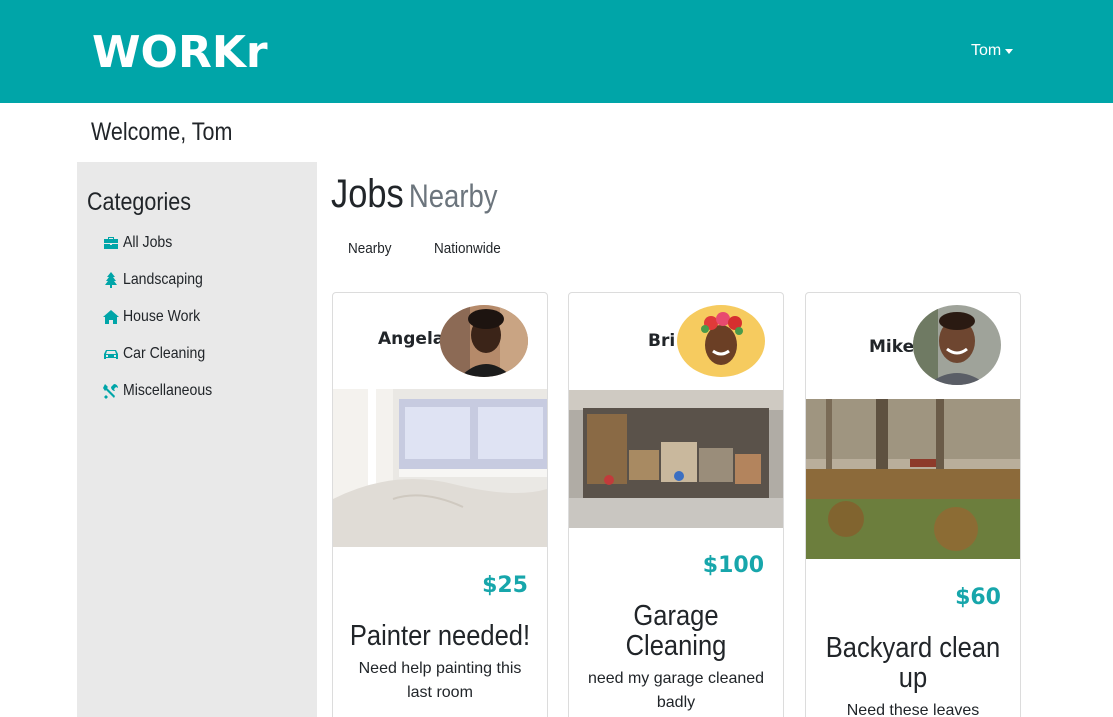  I want to click on job-description: Need help painting this last room, so click(440, 680).